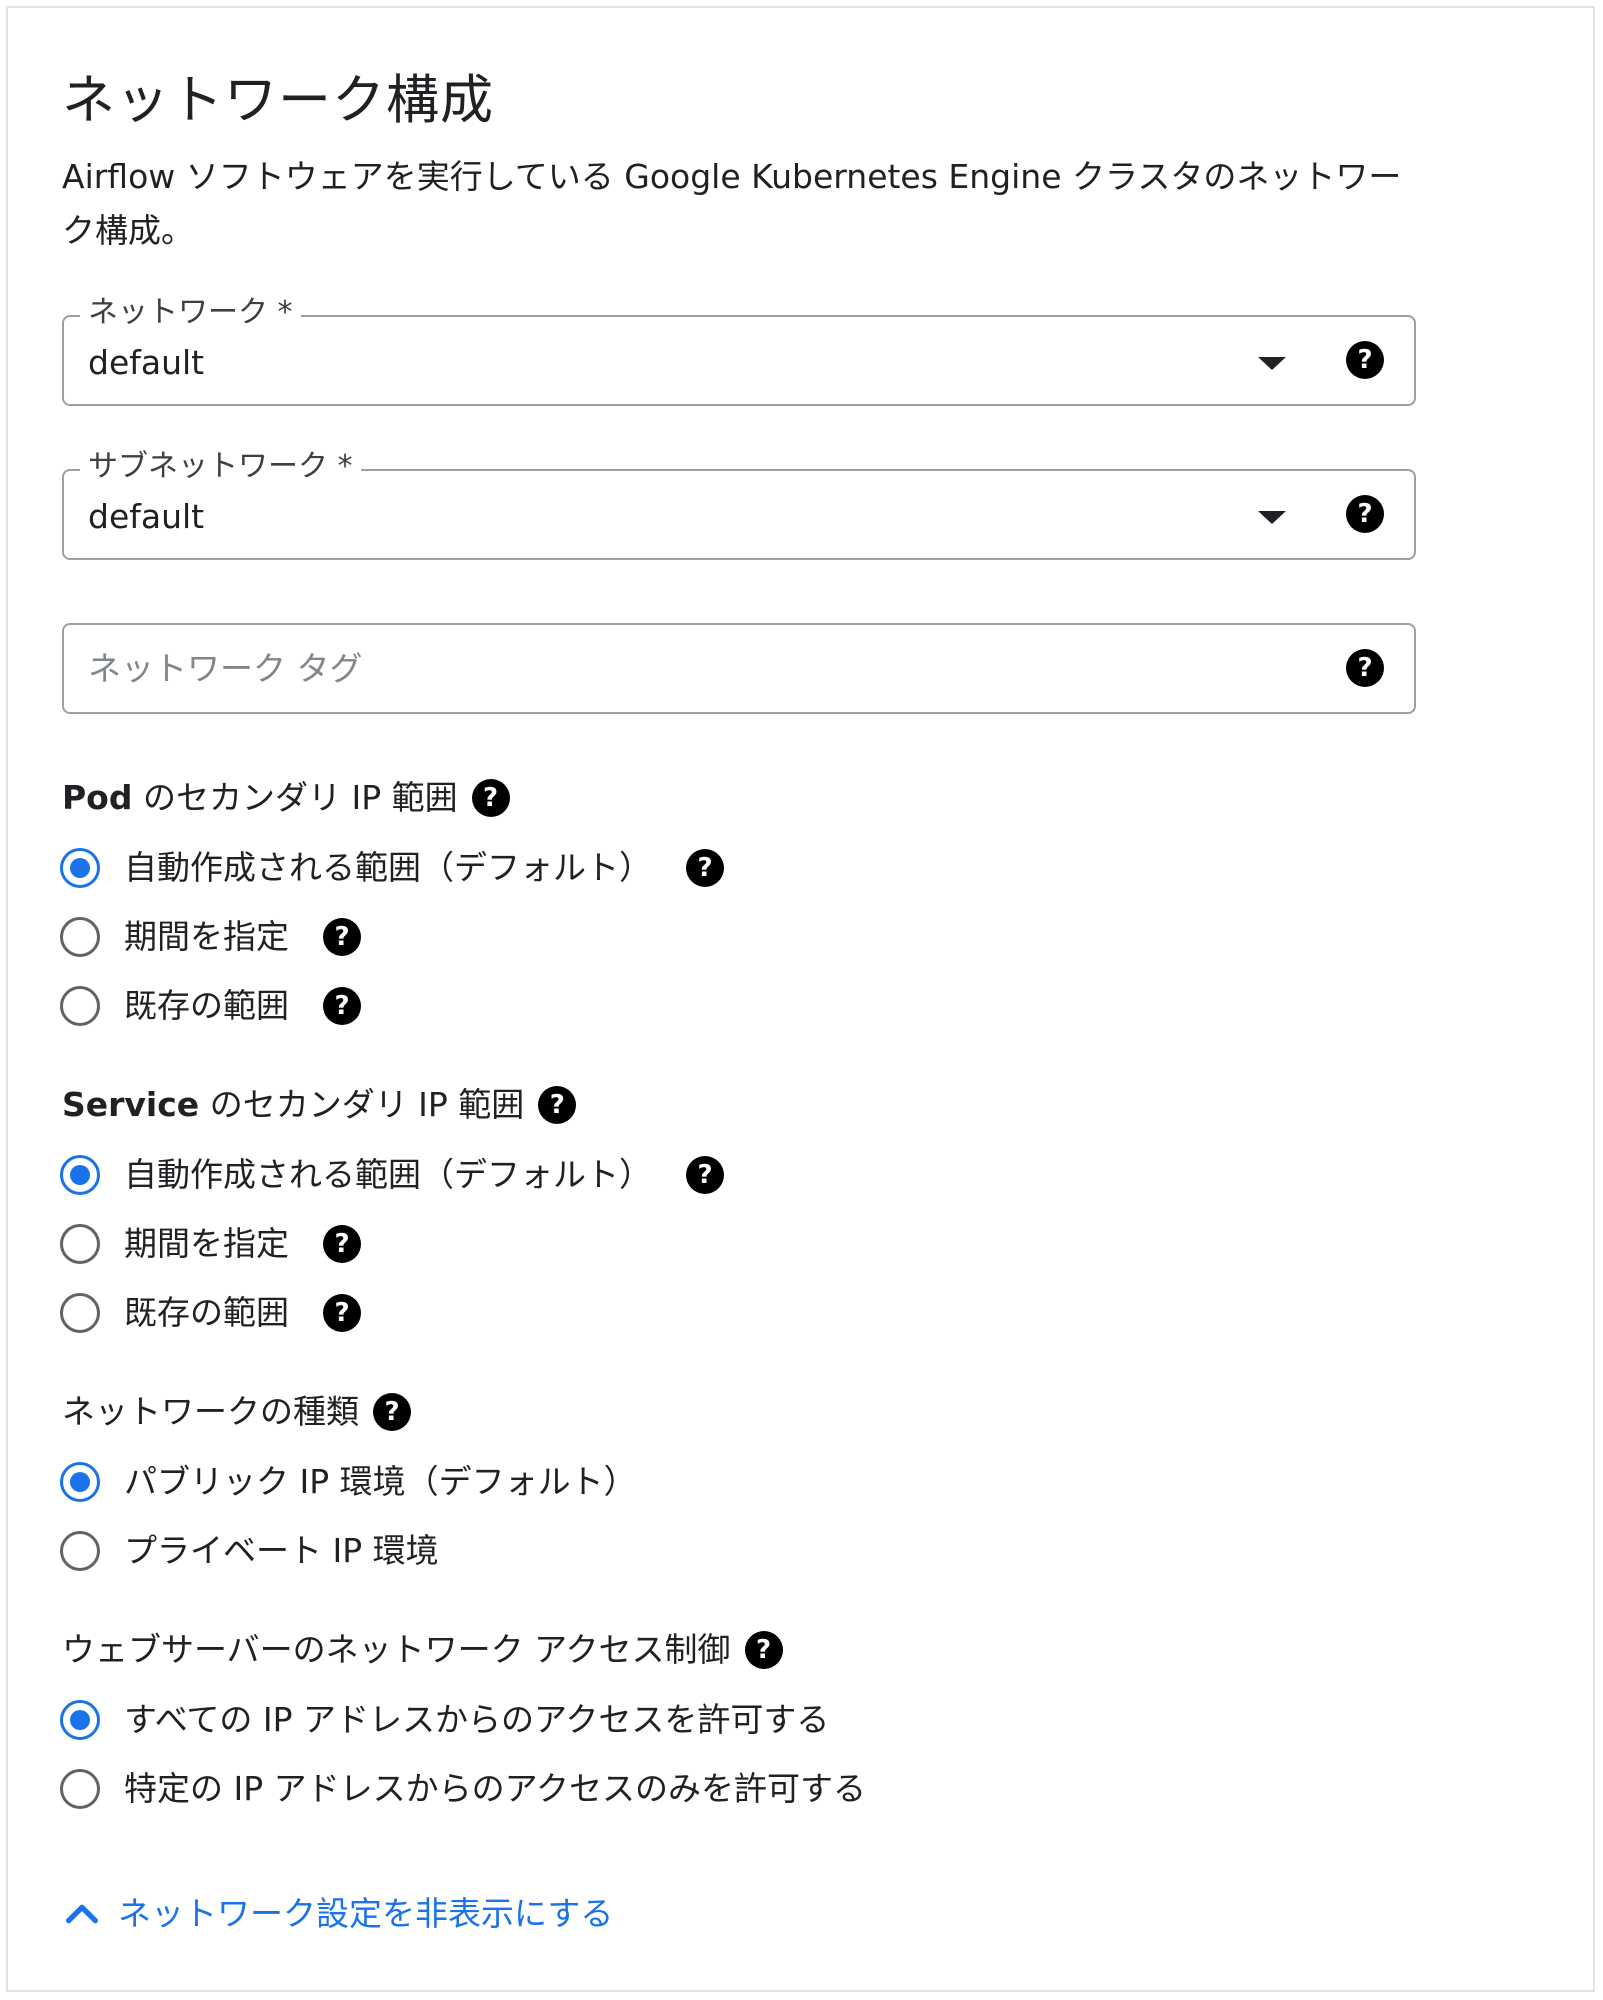 This screenshot has height=2000, width=1603. Describe the element at coordinates (278, 100) in the screenshot. I see `page-title: ネットワーク構成` at that location.